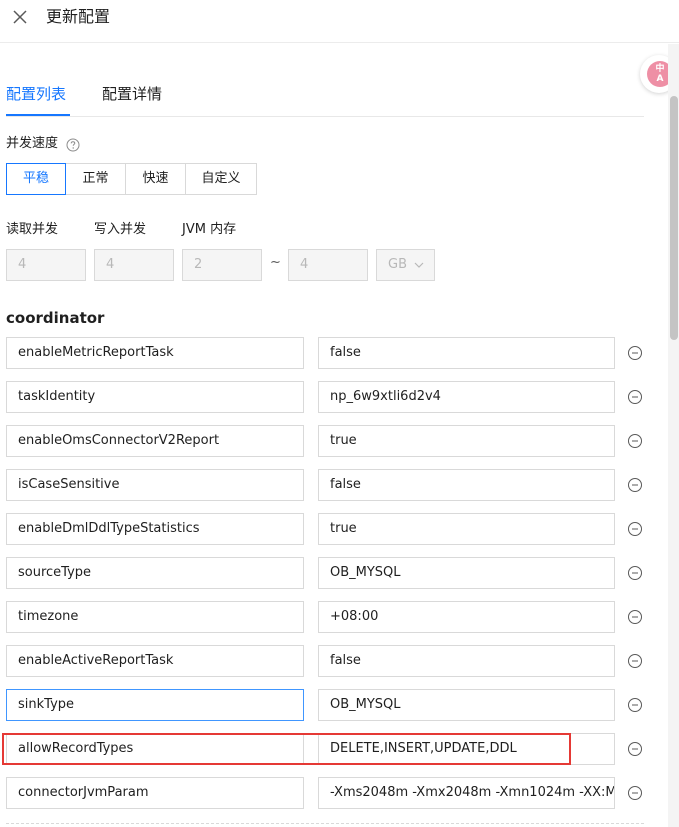 The height and width of the screenshot is (827, 679). I want to click on speed-option-steady: 平稳, so click(36, 179).